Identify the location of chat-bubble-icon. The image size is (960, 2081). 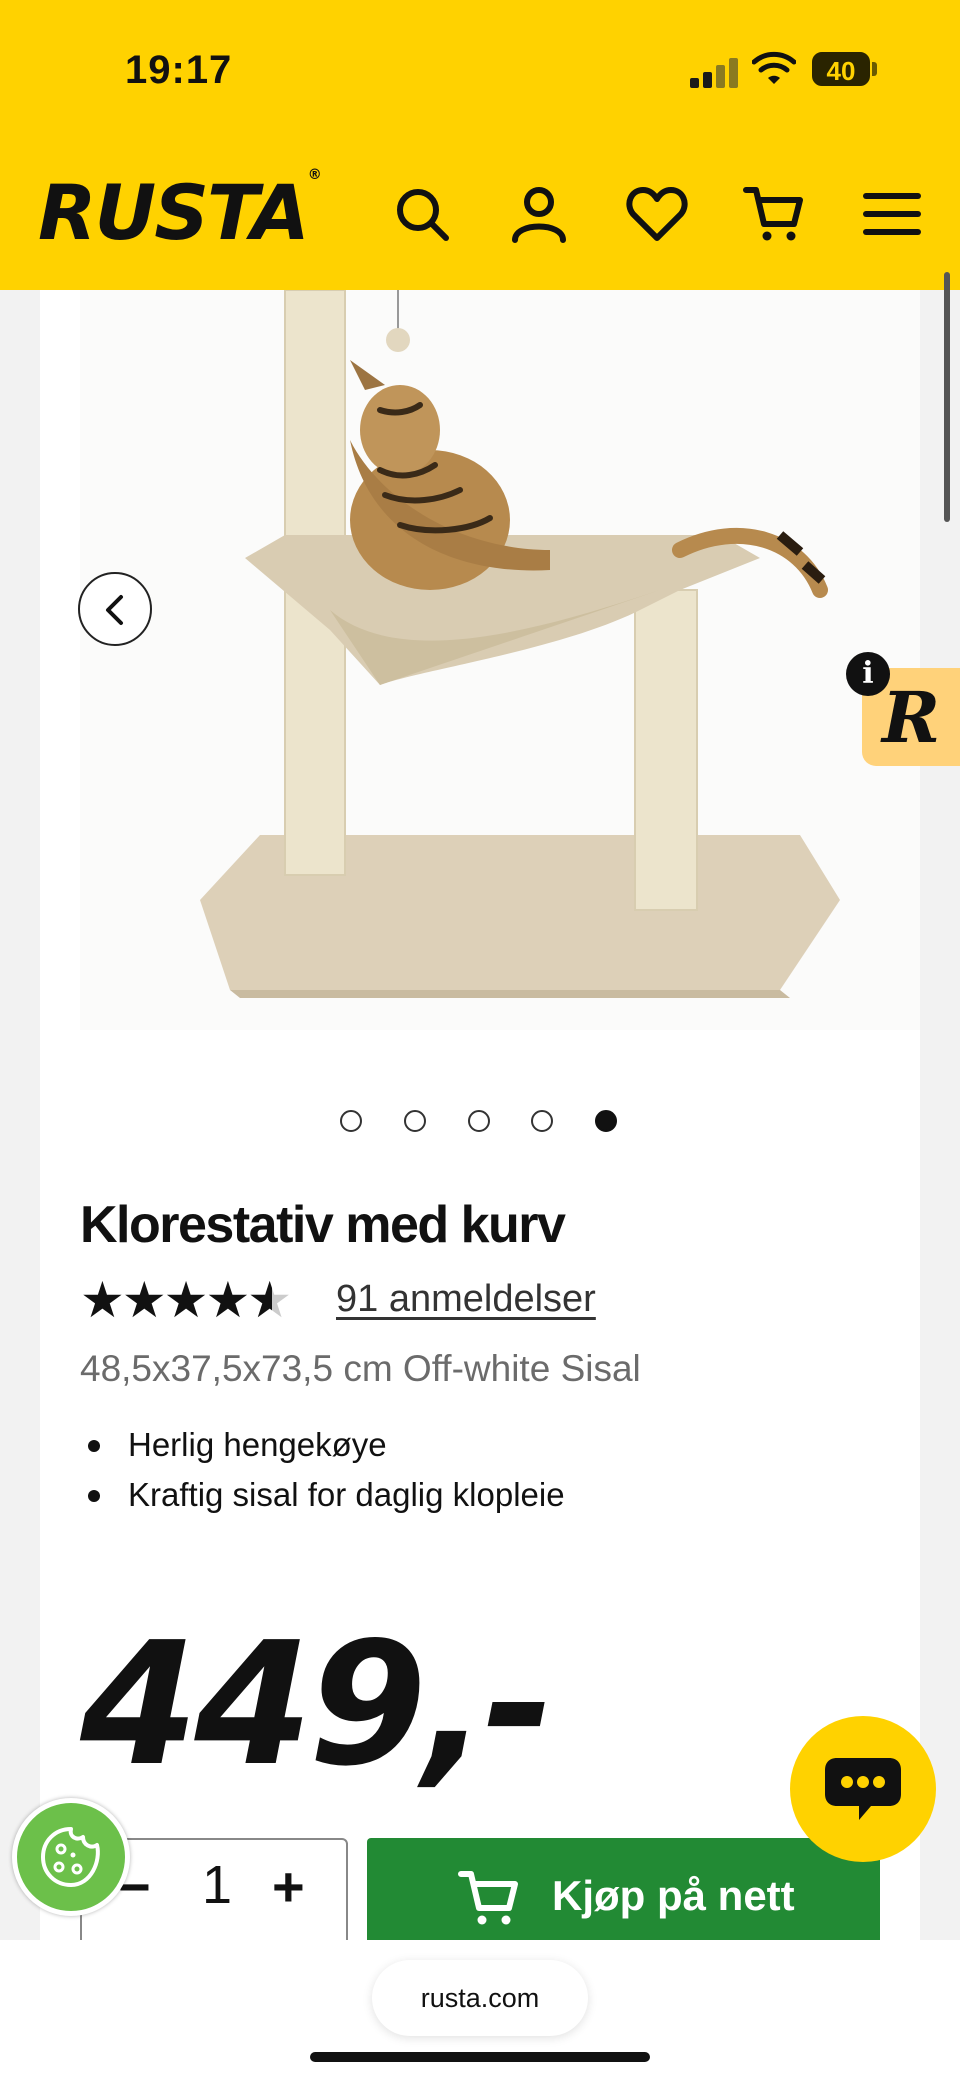
(863, 1789).